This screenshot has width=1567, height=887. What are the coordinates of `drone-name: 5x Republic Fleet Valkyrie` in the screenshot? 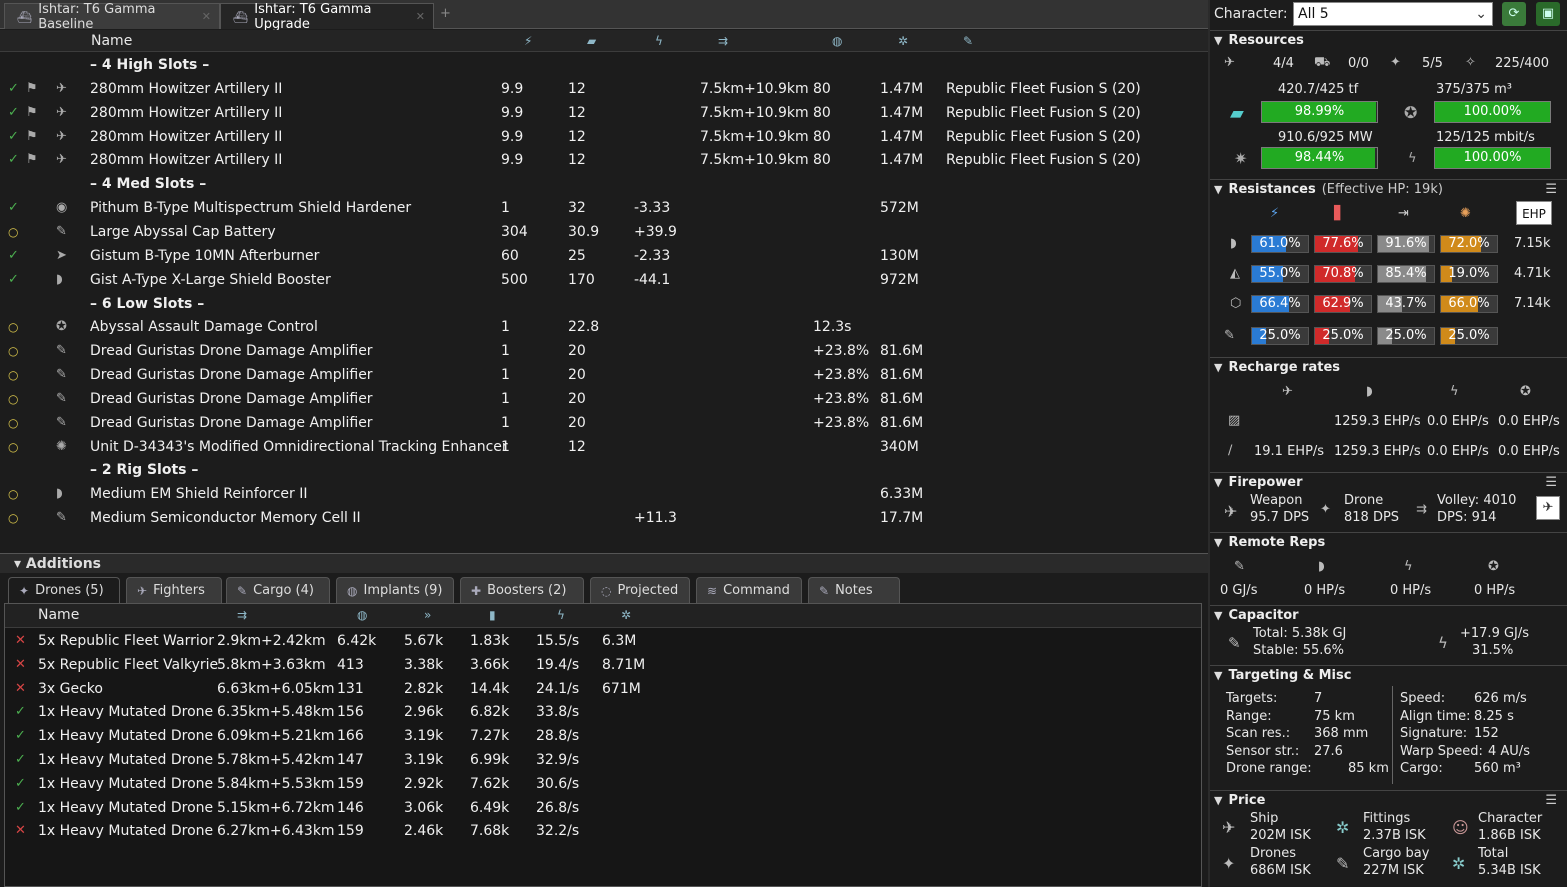 It's located at (128, 664).